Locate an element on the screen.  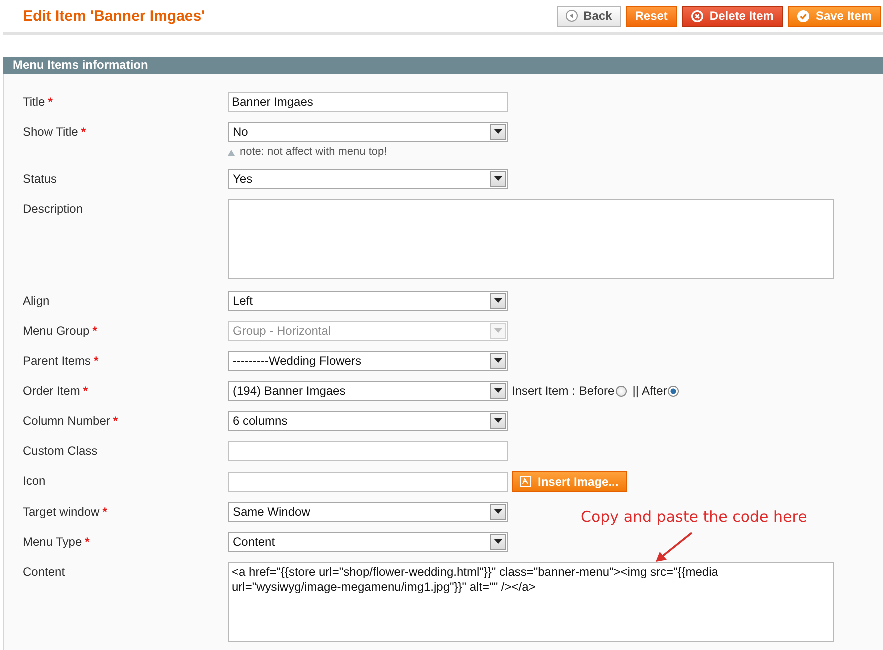
field-label: Align is located at coordinates (36, 301).